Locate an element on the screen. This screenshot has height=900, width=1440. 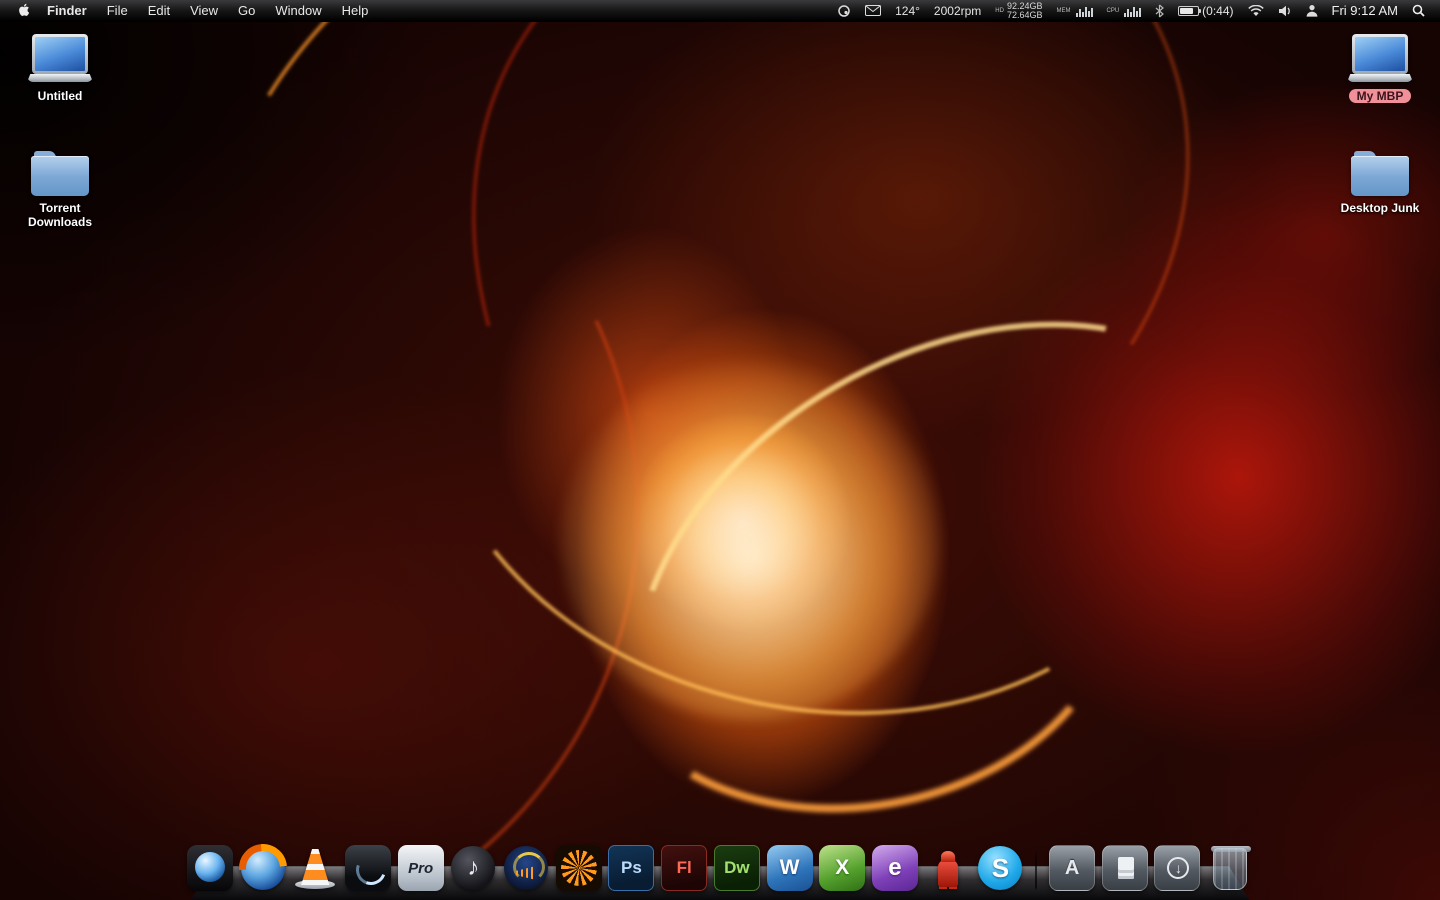
photoshop-icon: Ps is located at coordinates (631, 868).